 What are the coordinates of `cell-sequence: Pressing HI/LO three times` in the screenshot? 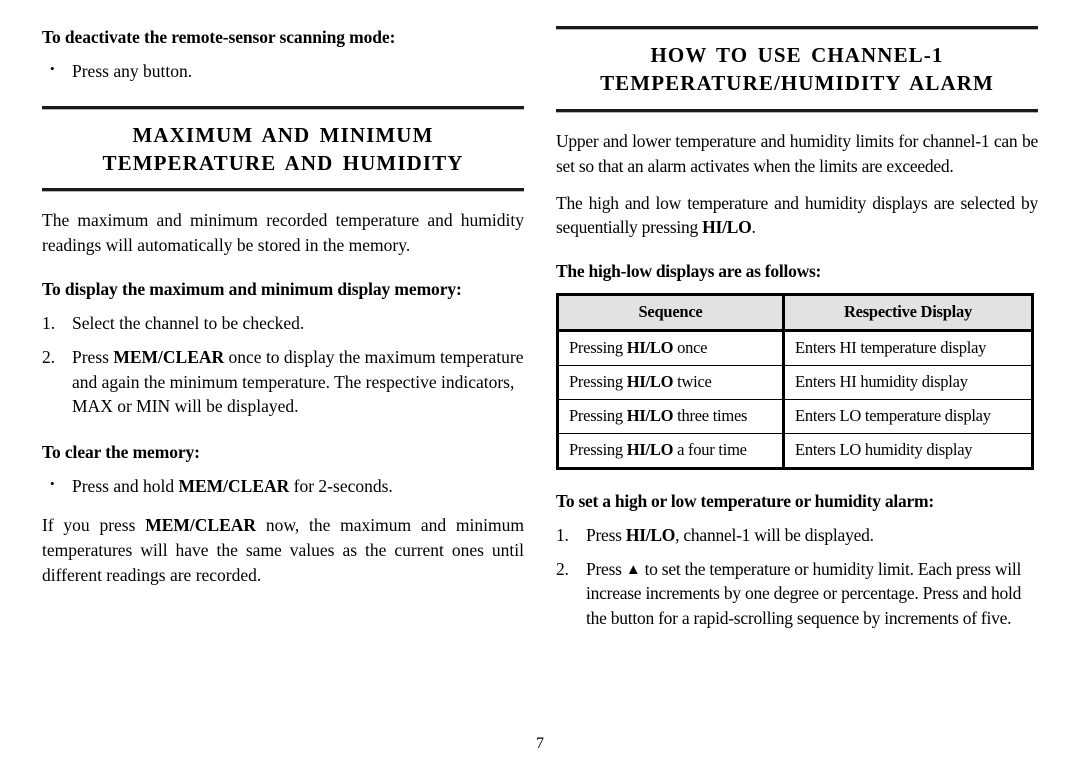 It's located at (671, 416).